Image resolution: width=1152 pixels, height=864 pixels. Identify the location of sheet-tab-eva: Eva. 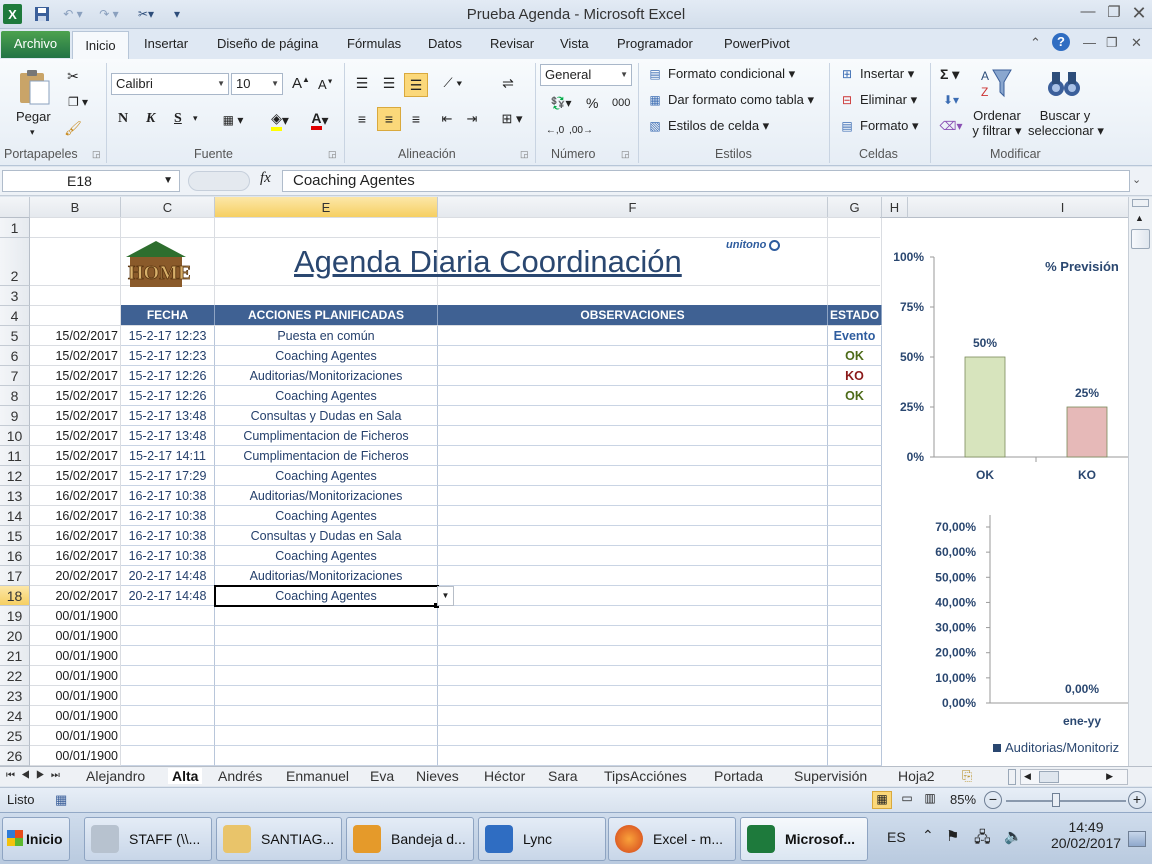
(382, 776).